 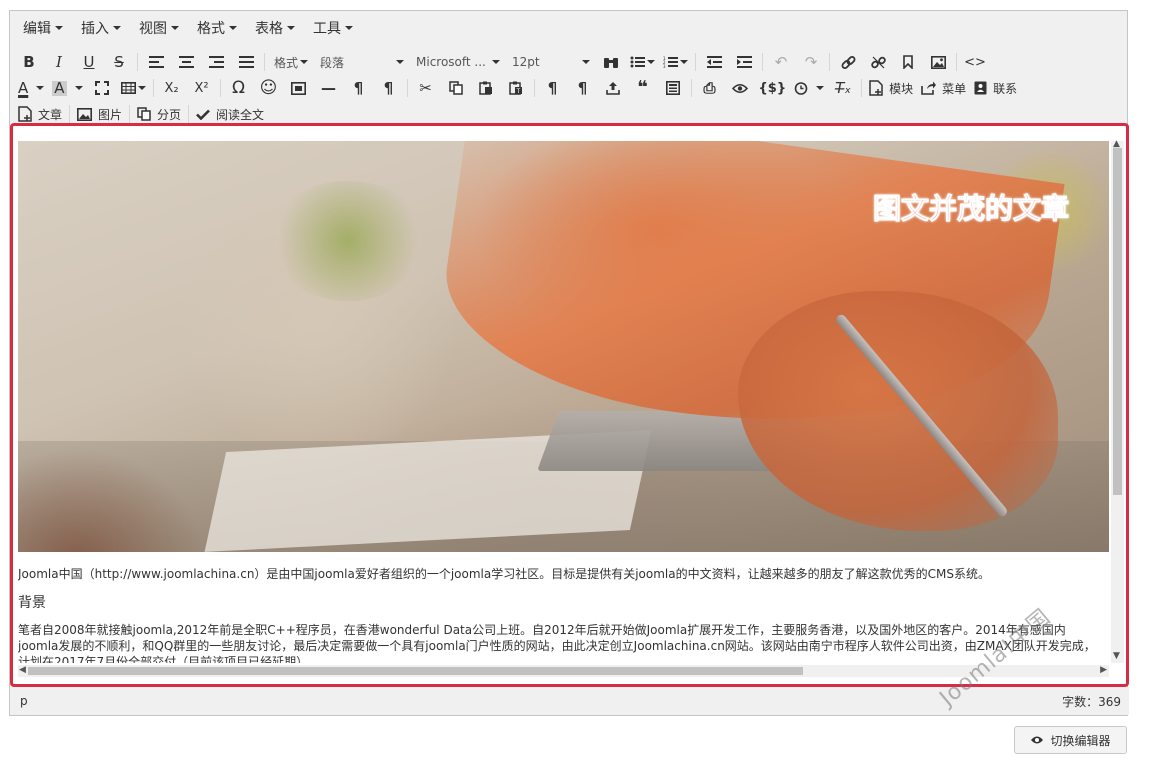 I want to click on subscript-icon: X₂, so click(x=171, y=88).